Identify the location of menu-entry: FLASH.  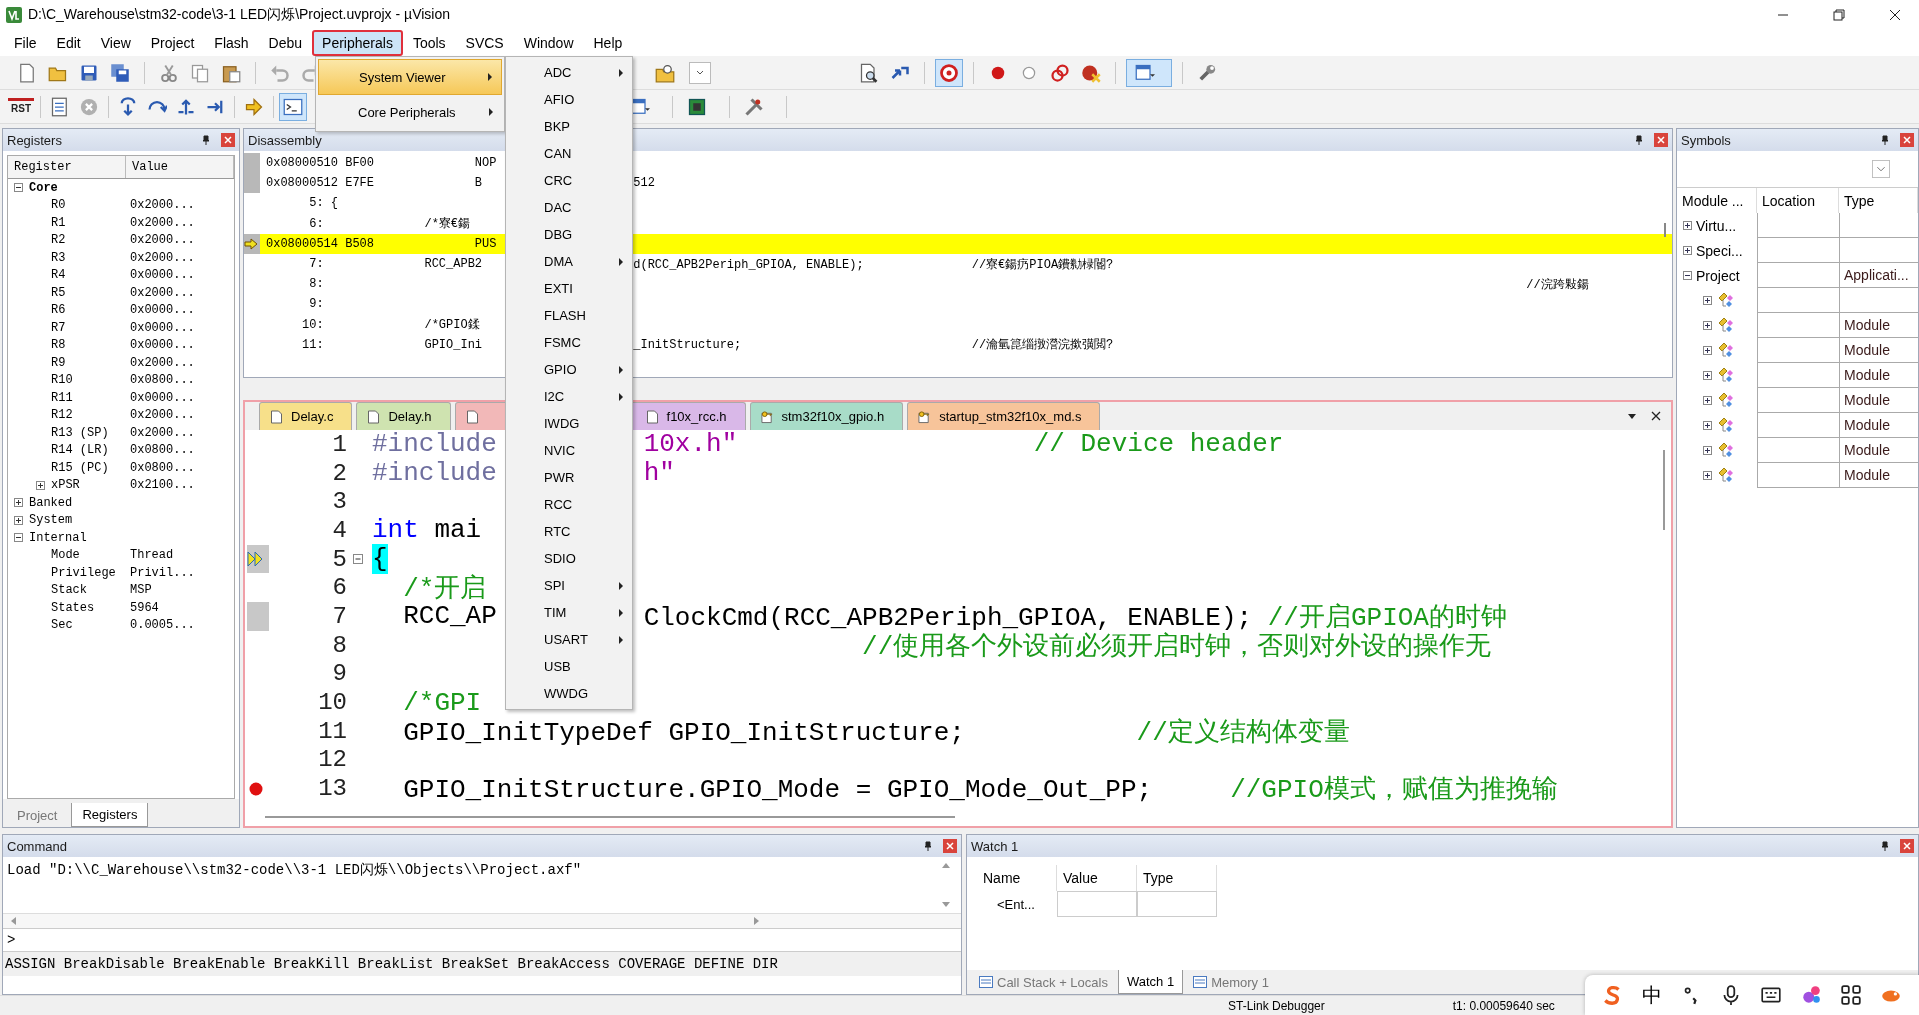
(569, 315).